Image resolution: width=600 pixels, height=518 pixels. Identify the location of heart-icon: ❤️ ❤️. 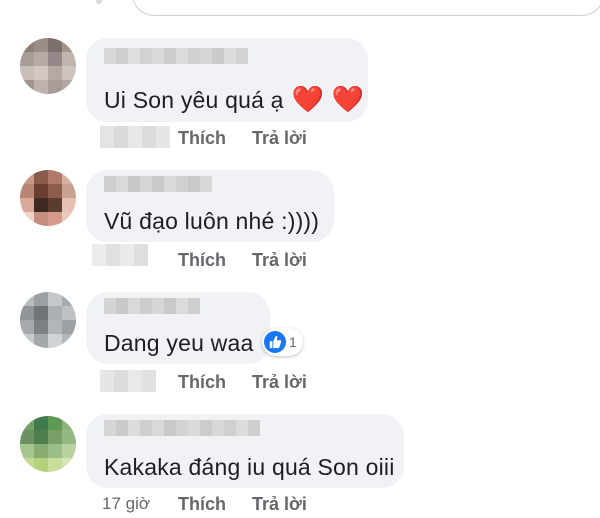
(328, 99).